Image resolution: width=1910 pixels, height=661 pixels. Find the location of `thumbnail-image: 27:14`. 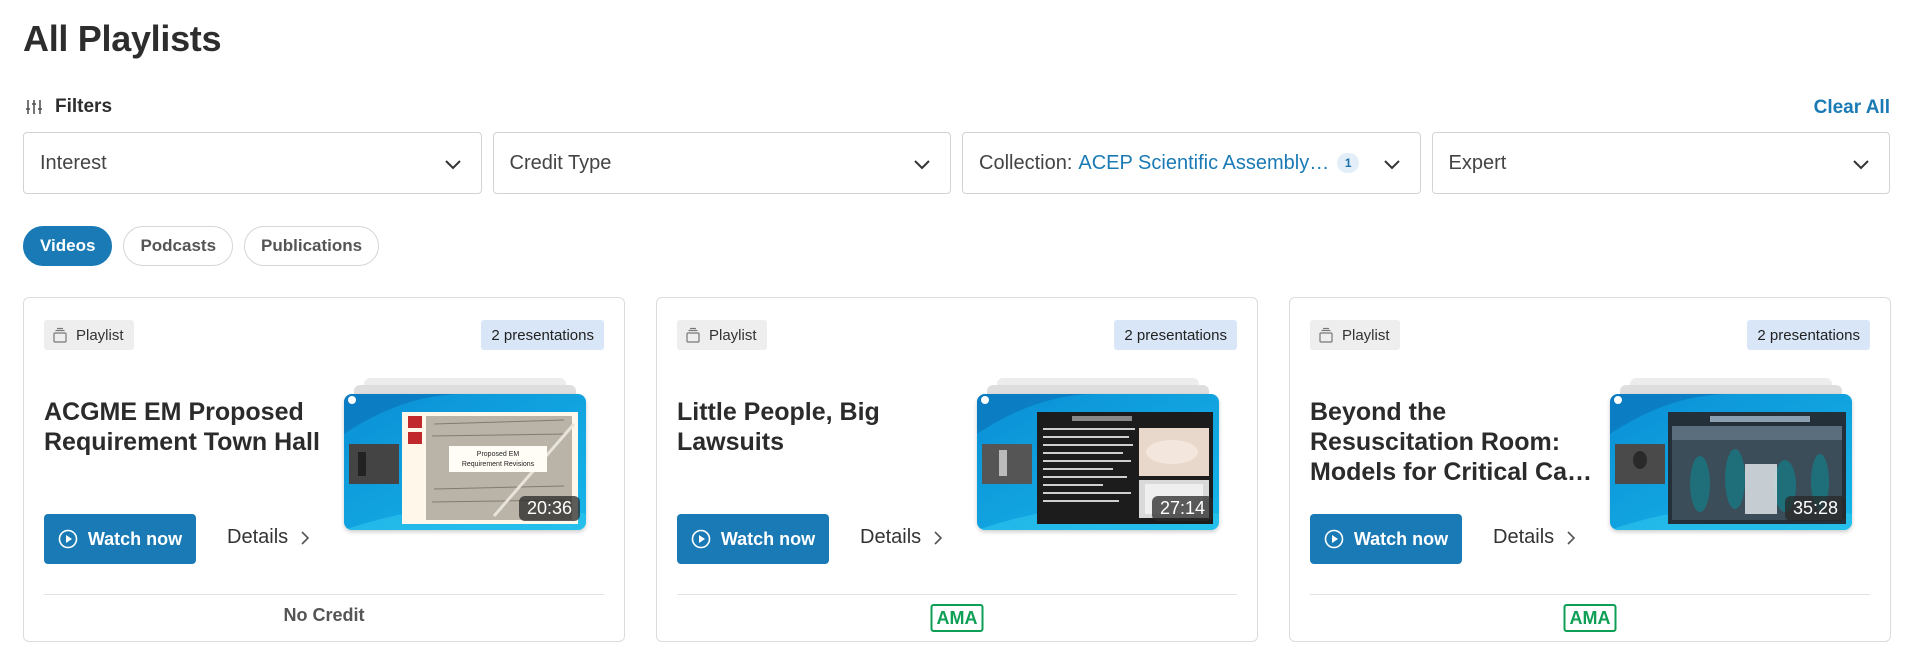

thumbnail-image: 27:14 is located at coordinates (1098, 462).